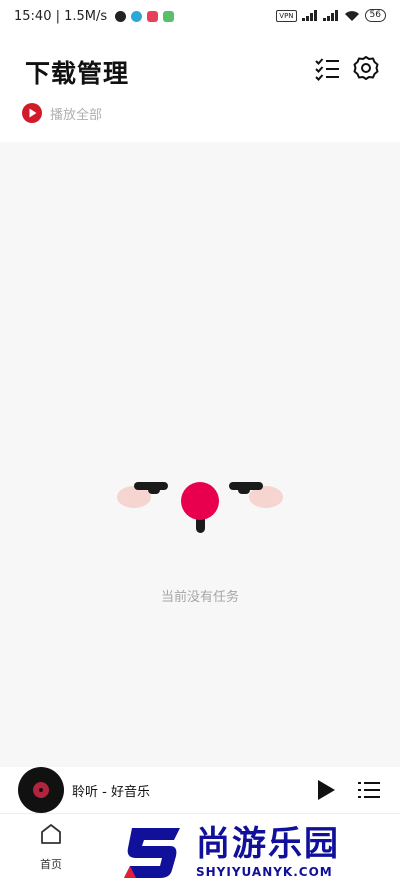  I want to click on alarm-icon, so click(121, 16).